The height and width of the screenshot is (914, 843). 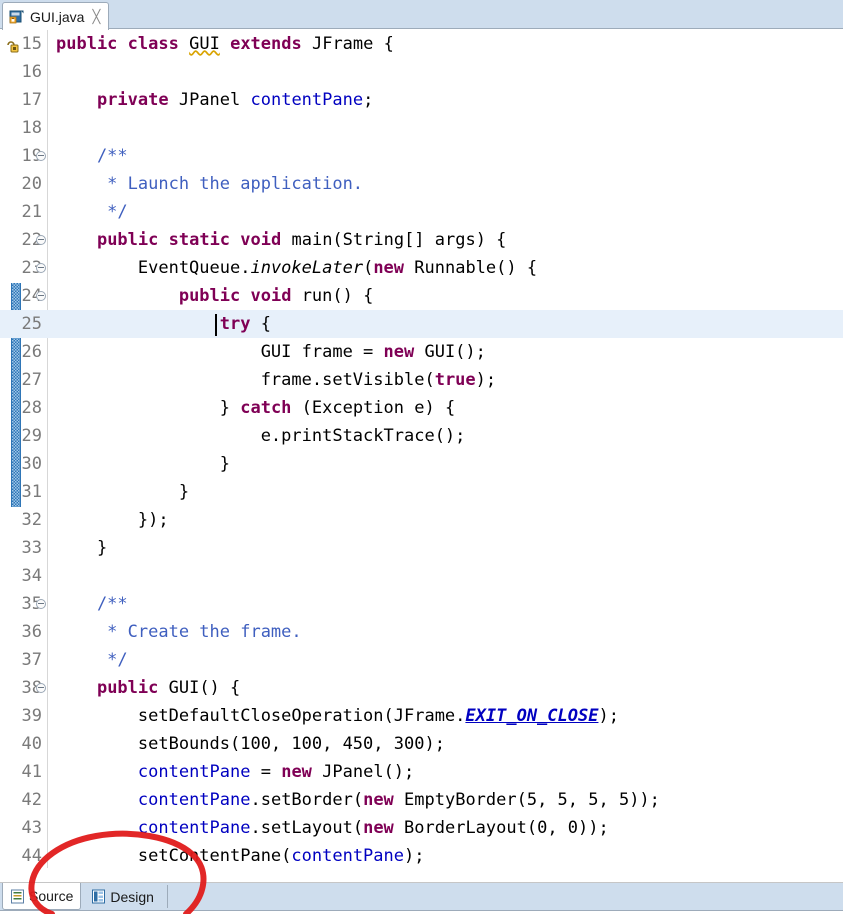 What do you see at coordinates (31, 212) in the screenshot?
I see `line-number: 21` at bounding box center [31, 212].